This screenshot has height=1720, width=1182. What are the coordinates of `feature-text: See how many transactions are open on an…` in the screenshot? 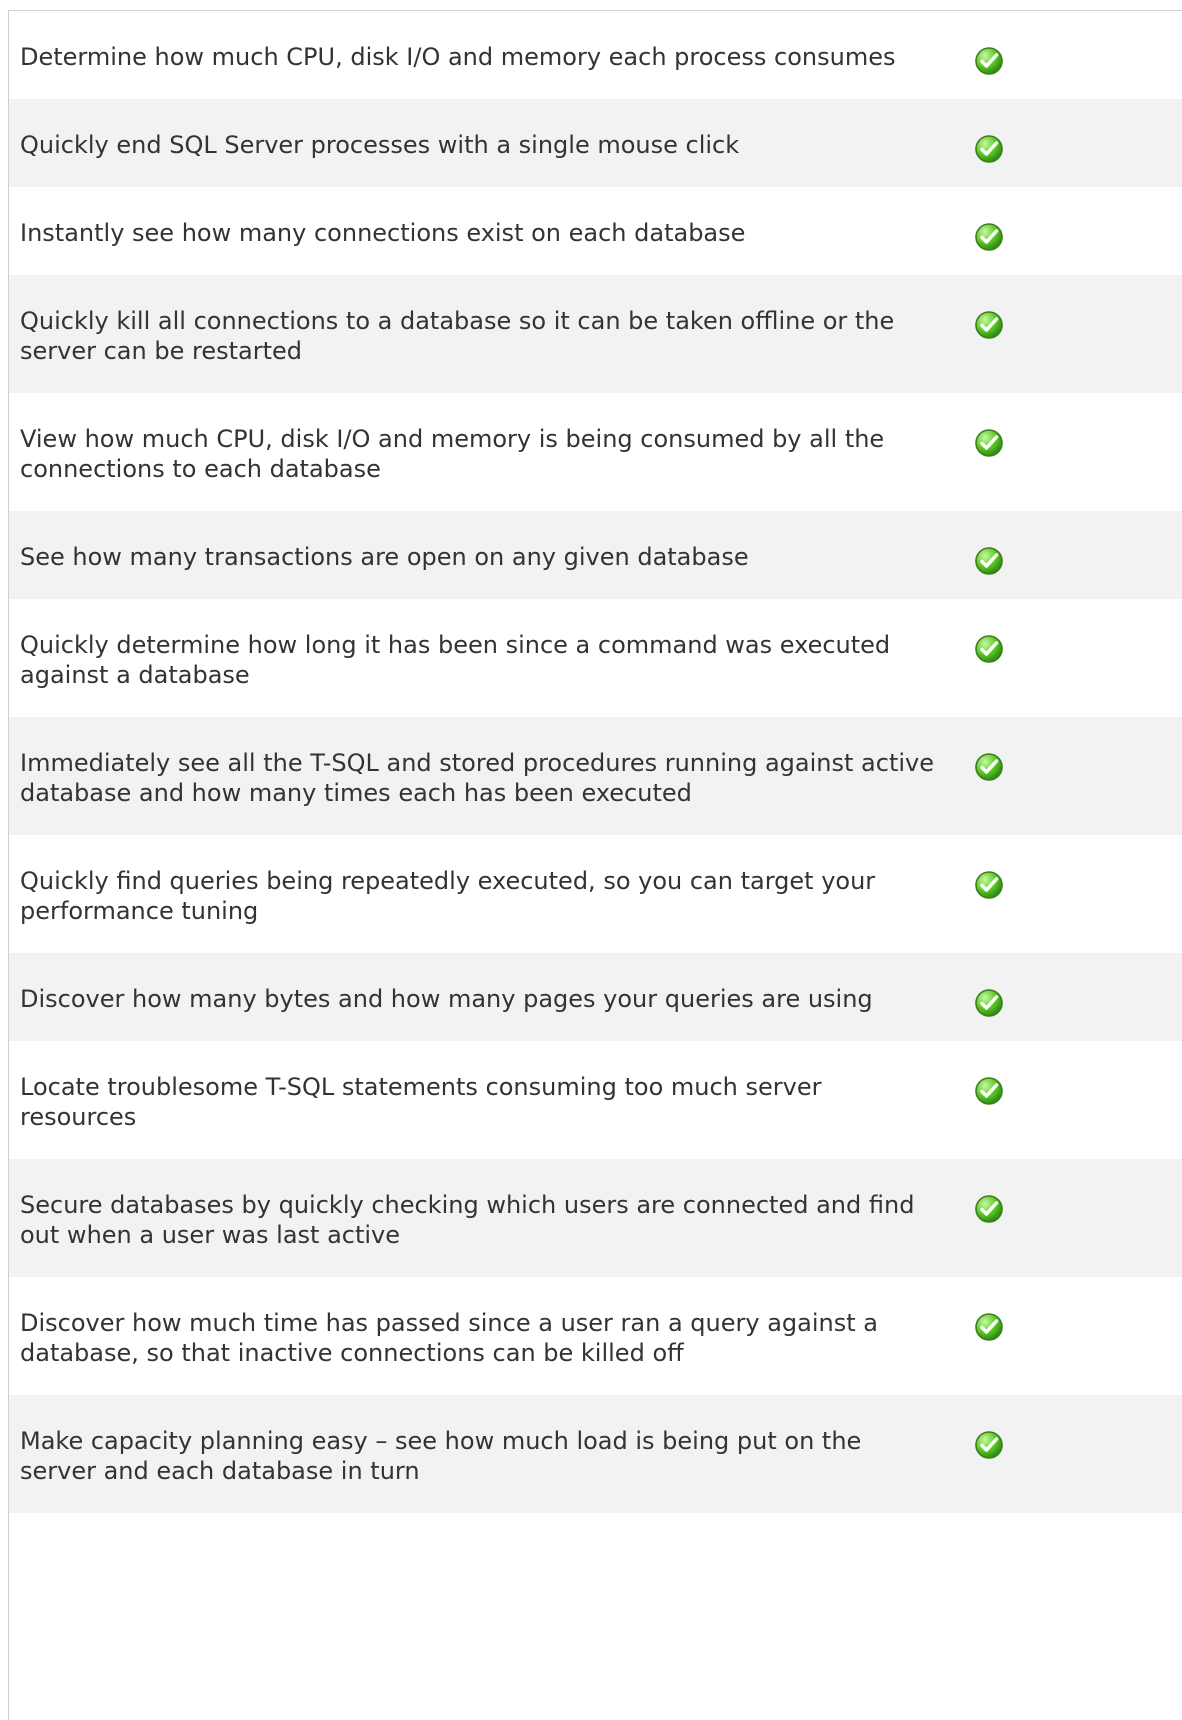 It's located at (384, 557).